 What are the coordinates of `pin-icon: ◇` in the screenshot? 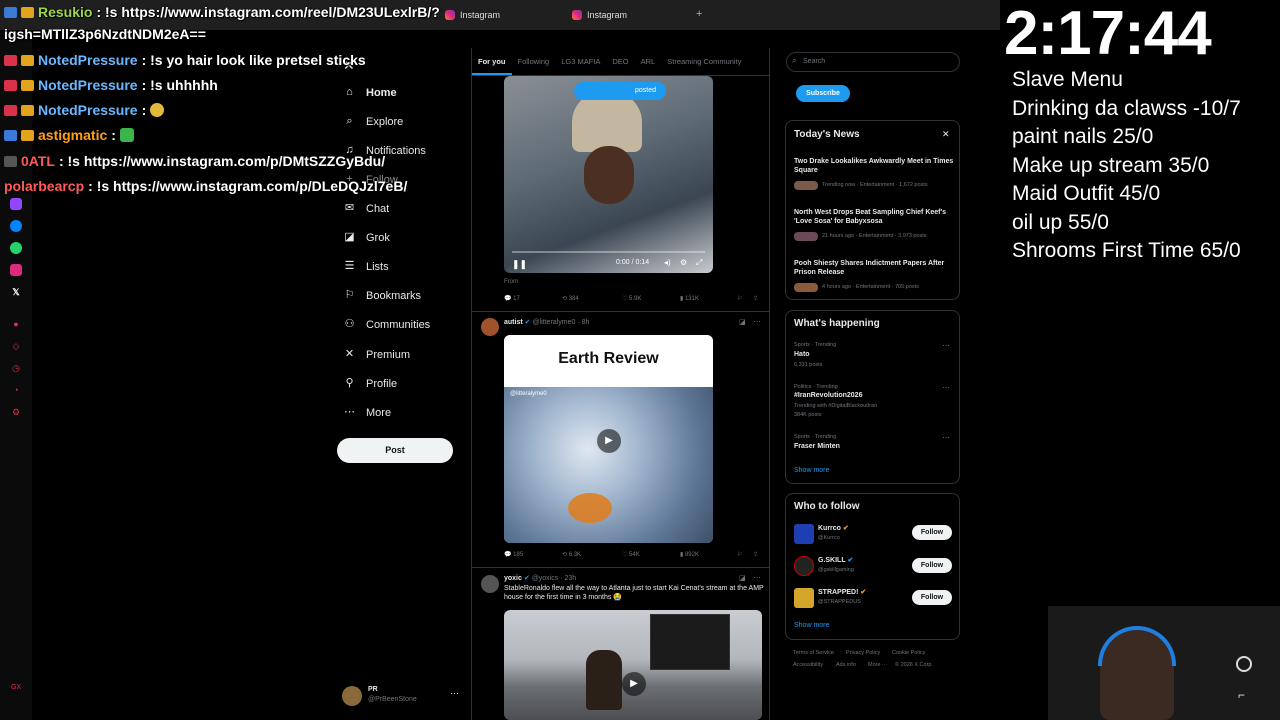 It's located at (16, 346).